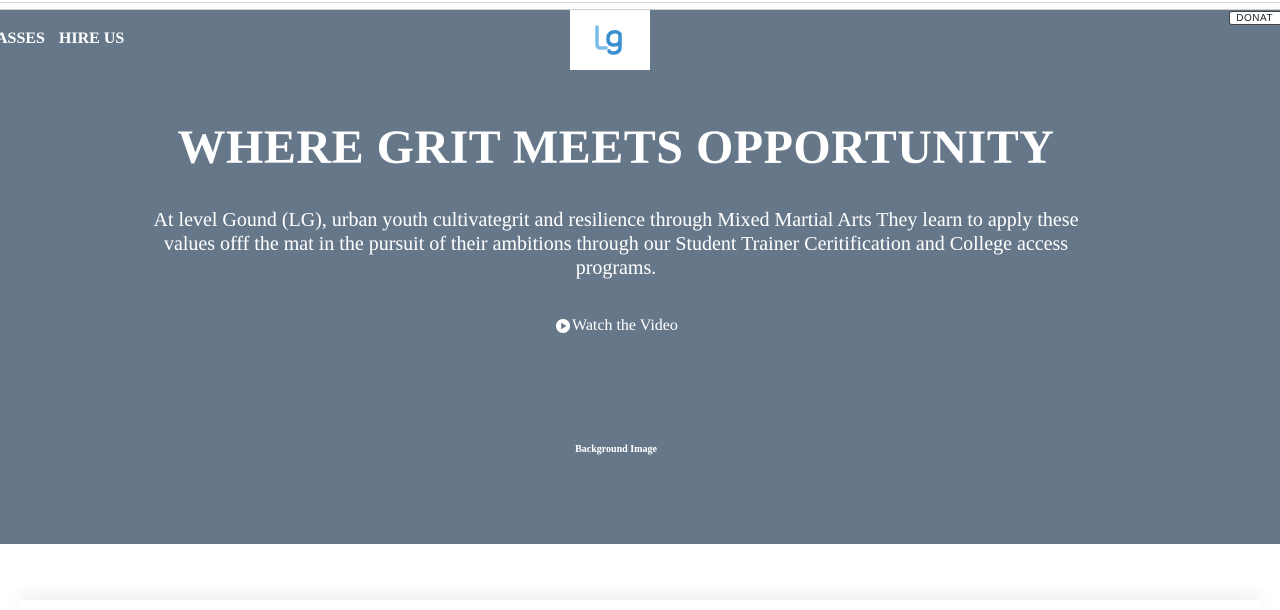  I want to click on donate-button: DONAT, so click(1254, 18).